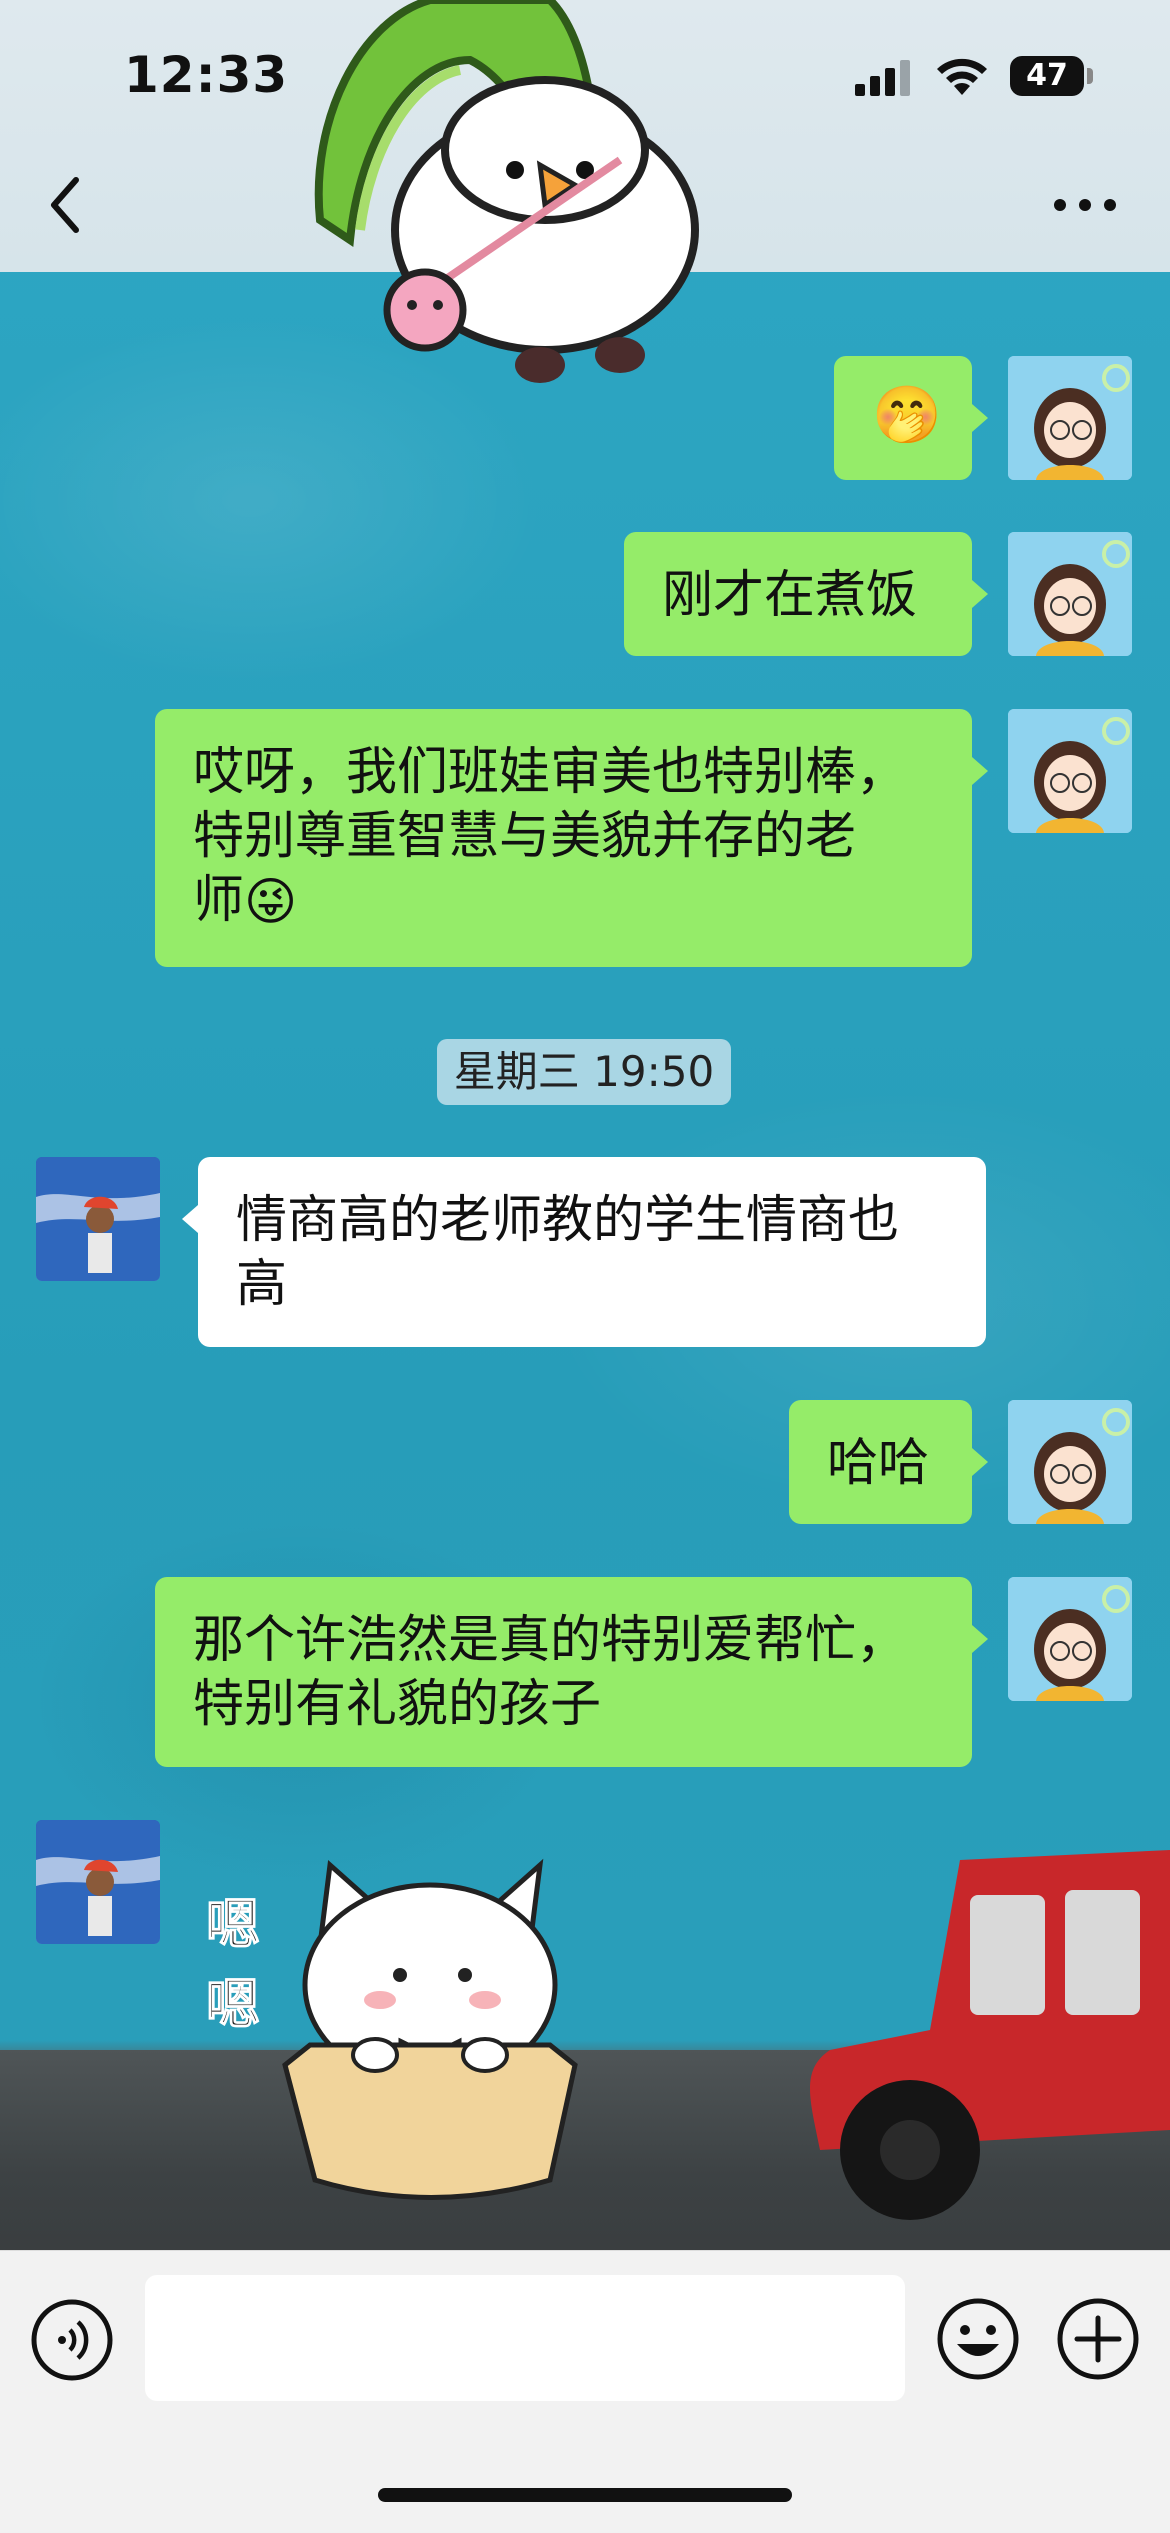 The height and width of the screenshot is (2533, 1170). Describe the element at coordinates (1047, 76) in the screenshot. I see `battery-indicator: 47` at that location.